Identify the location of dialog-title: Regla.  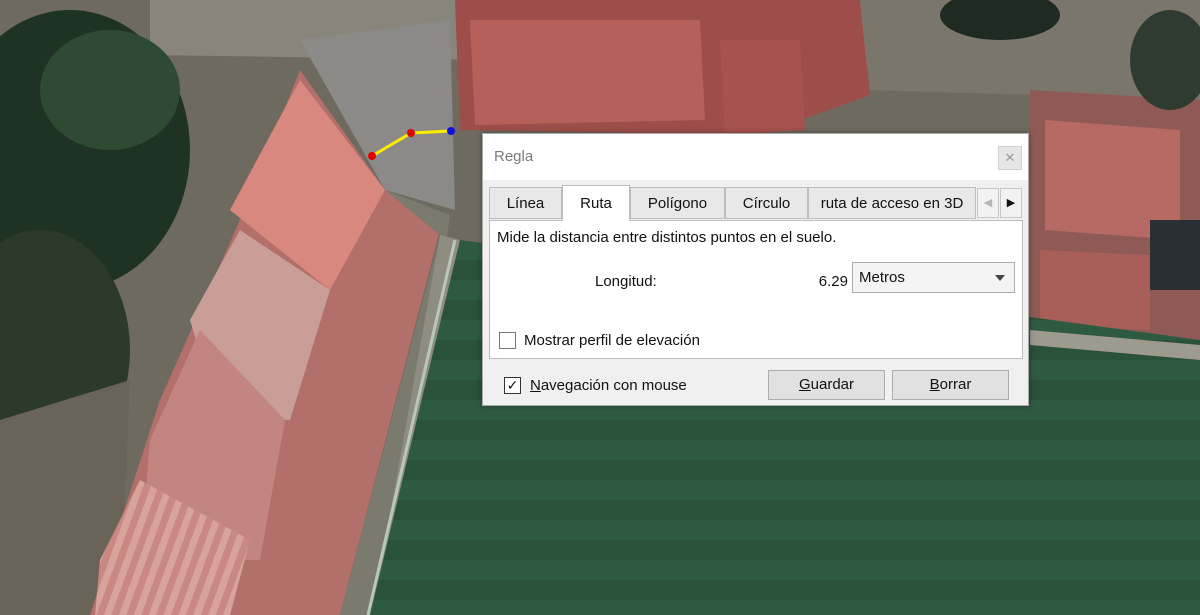
(514, 156).